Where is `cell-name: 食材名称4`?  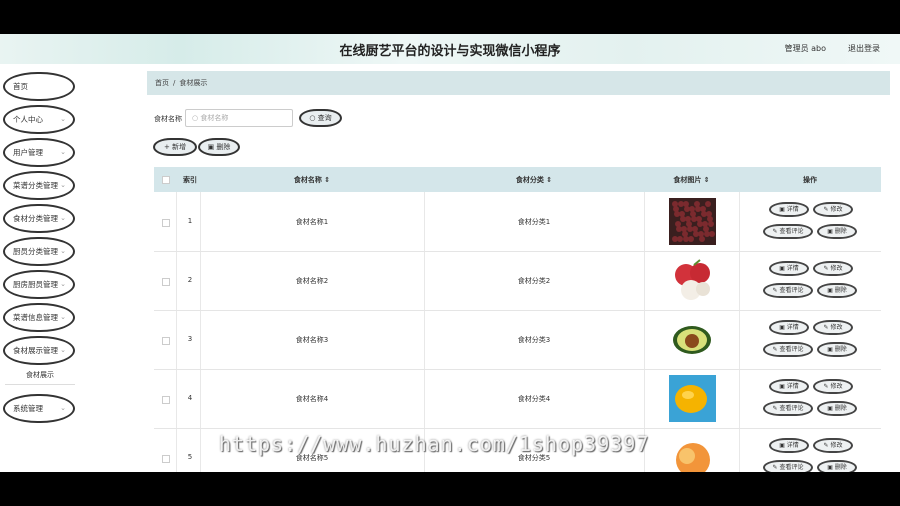
cell-name: 食材名称4 is located at coordinates (312, 399).